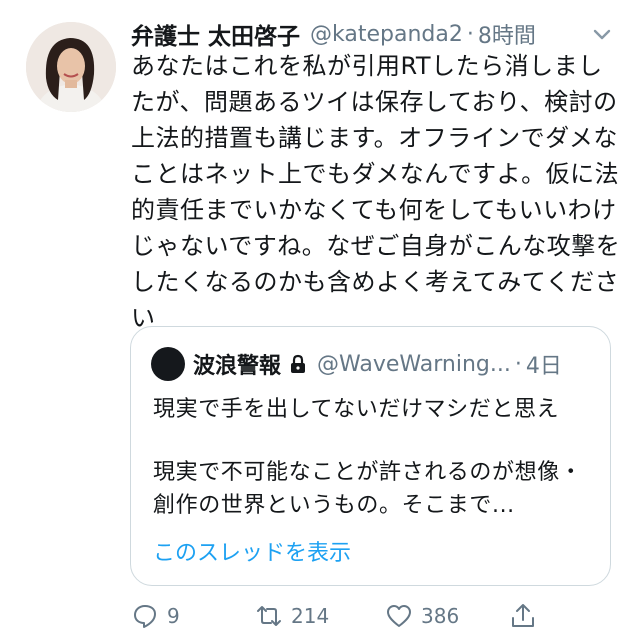  I want to click on show-thread-link: このスレッドを表示, so click(252, 551).